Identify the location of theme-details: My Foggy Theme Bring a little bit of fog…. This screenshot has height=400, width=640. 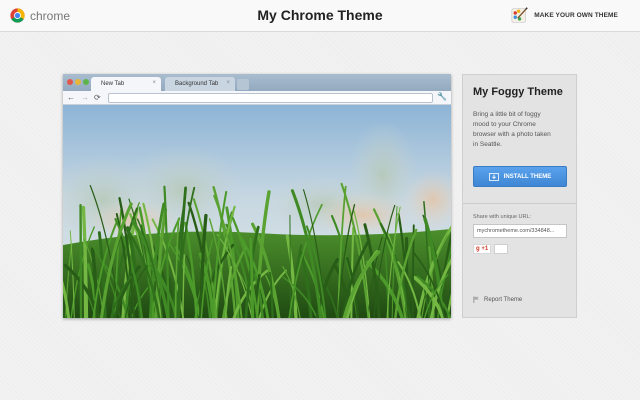
(519, 139).